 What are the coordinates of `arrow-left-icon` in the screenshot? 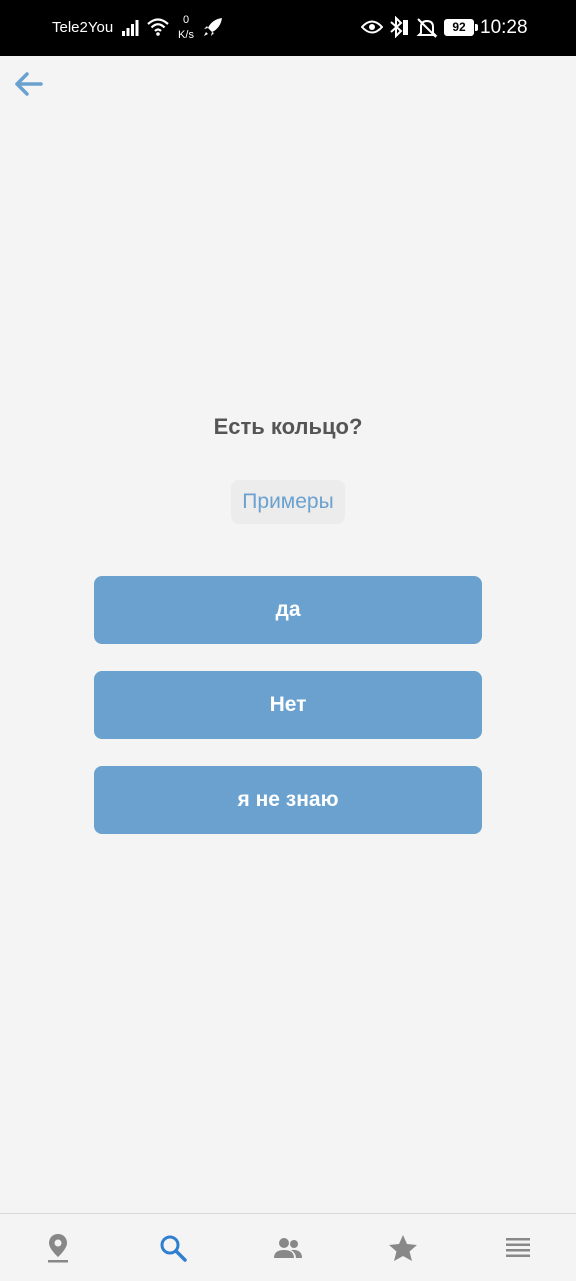 It's located at (29, 84).